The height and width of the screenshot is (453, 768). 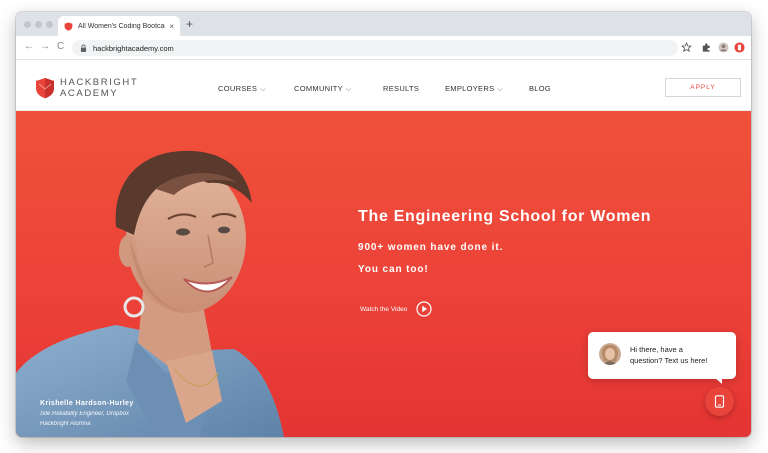 I want to click on close-window-dot, so click(x=27, y=24).